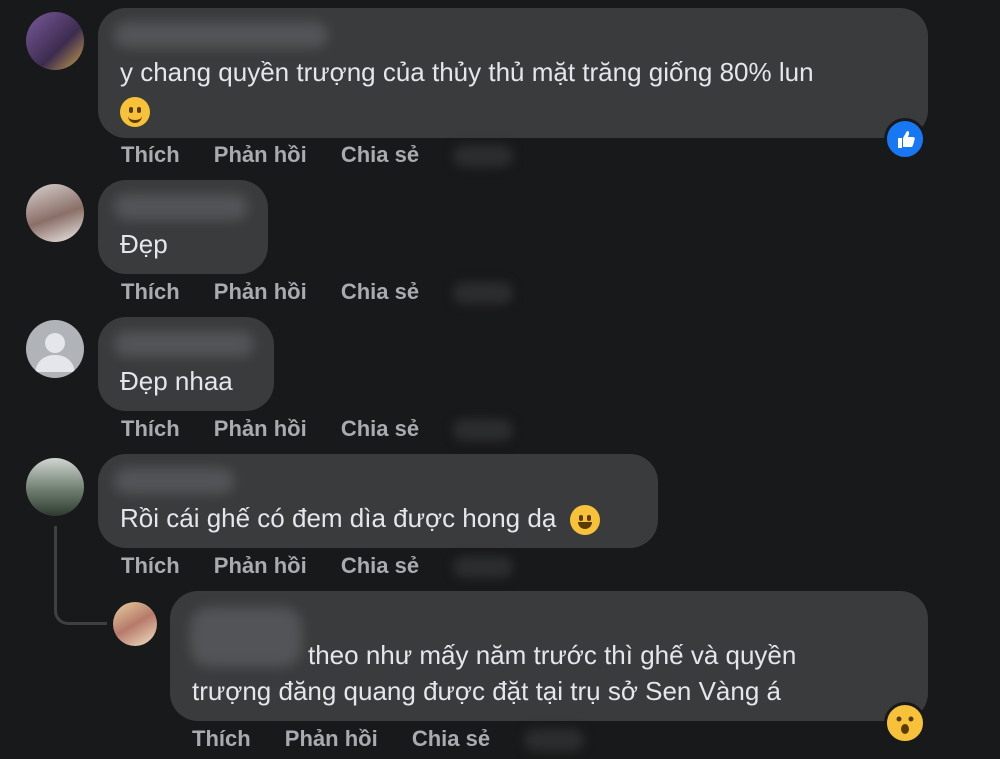 This screenshot has height=759, width=1000. I want to click on comment-text-wrap: Rồi cái ghế có đem dìa được hong dạ, so click(360, 518).